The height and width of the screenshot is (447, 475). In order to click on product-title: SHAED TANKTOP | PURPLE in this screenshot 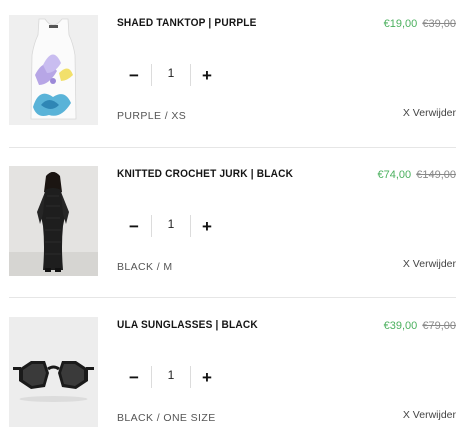, I will do `click(187, 23)`.